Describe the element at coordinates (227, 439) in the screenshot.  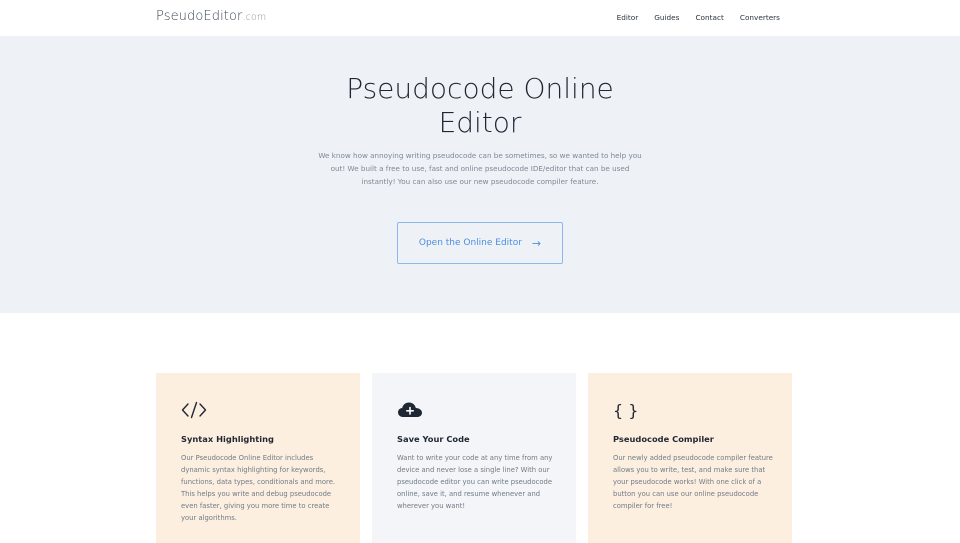
I see `feature-title: Syntax Highlighting` at that location.